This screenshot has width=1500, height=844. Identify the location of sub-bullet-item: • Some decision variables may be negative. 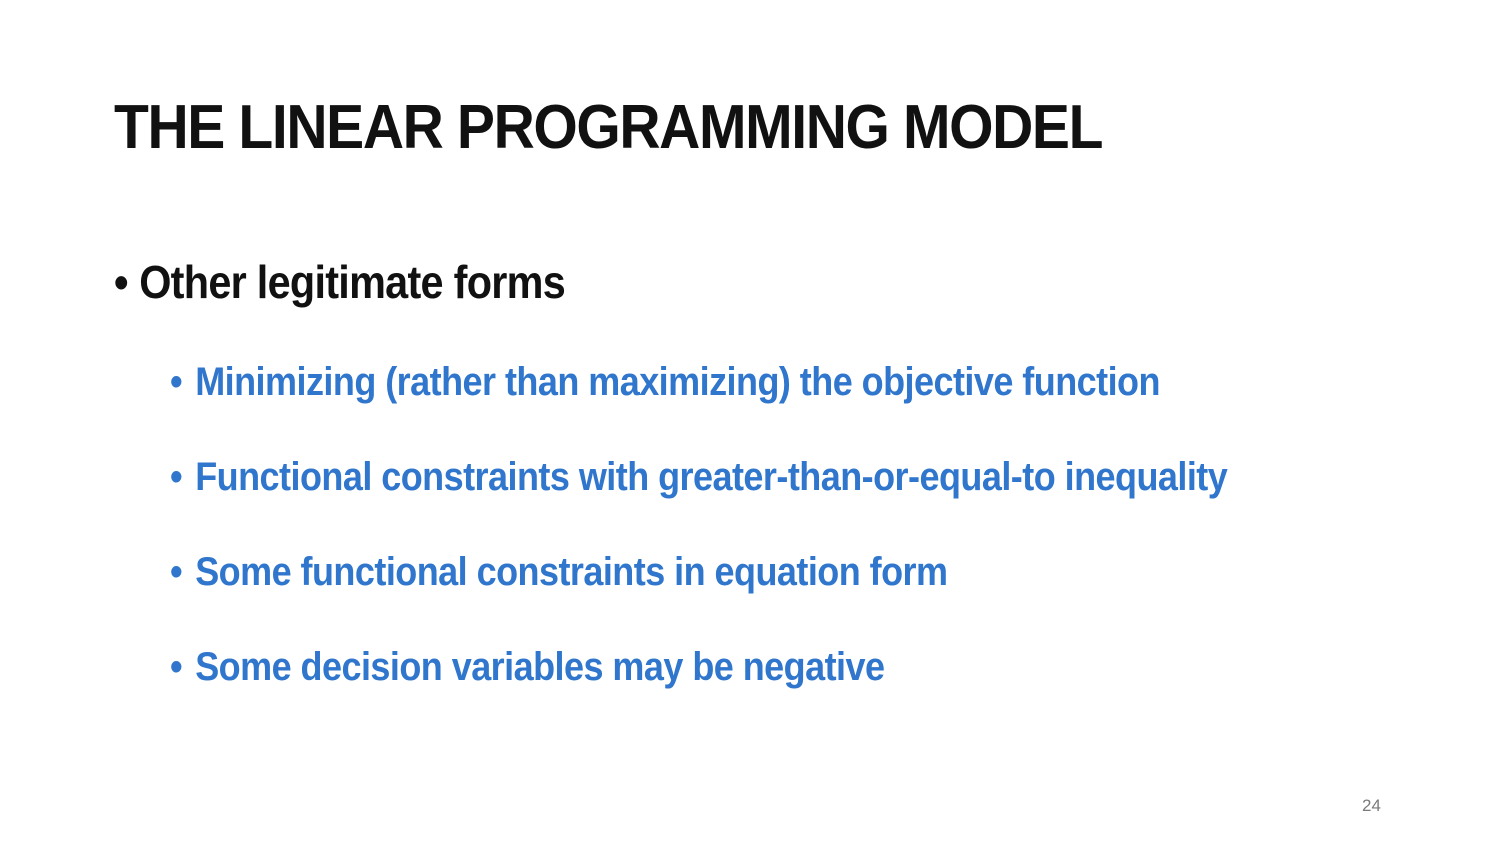
(698, 686).